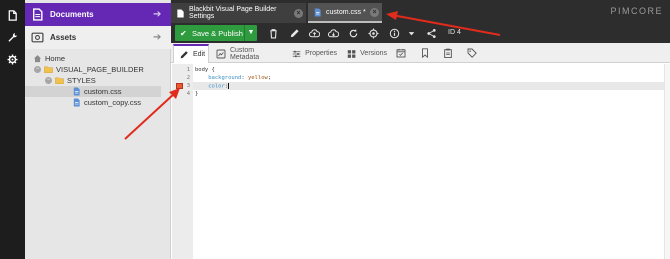 The image size is (670, 259). I want to click on download-button, so click(333, 33).